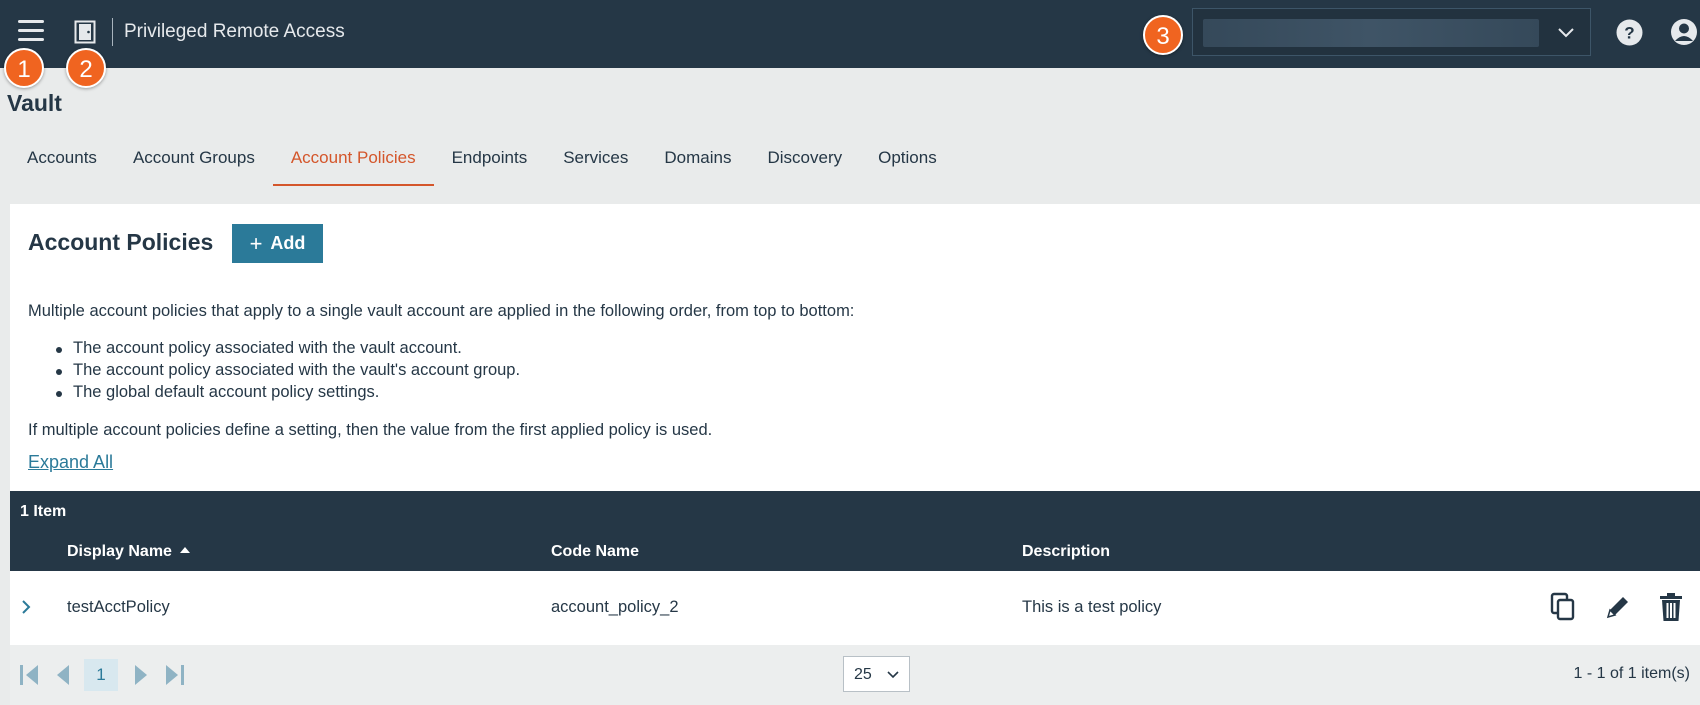  Describe the element at coordinates (63, 675) in the screenshot. I see `previous-page-icon` at that location.